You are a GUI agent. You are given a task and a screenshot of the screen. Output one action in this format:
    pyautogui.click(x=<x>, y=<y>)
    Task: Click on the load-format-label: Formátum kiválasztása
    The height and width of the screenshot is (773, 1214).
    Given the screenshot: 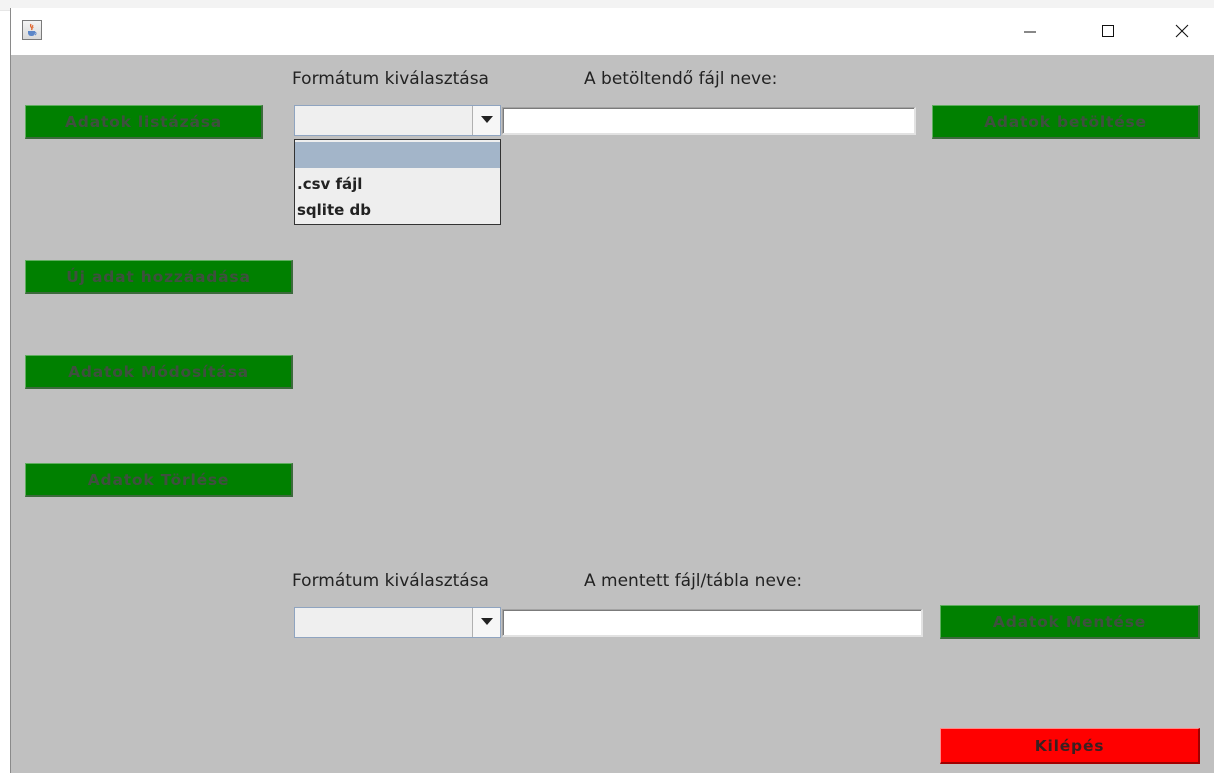 What is the action you would take?
    pyautogui.click(x=390, y=79)
    